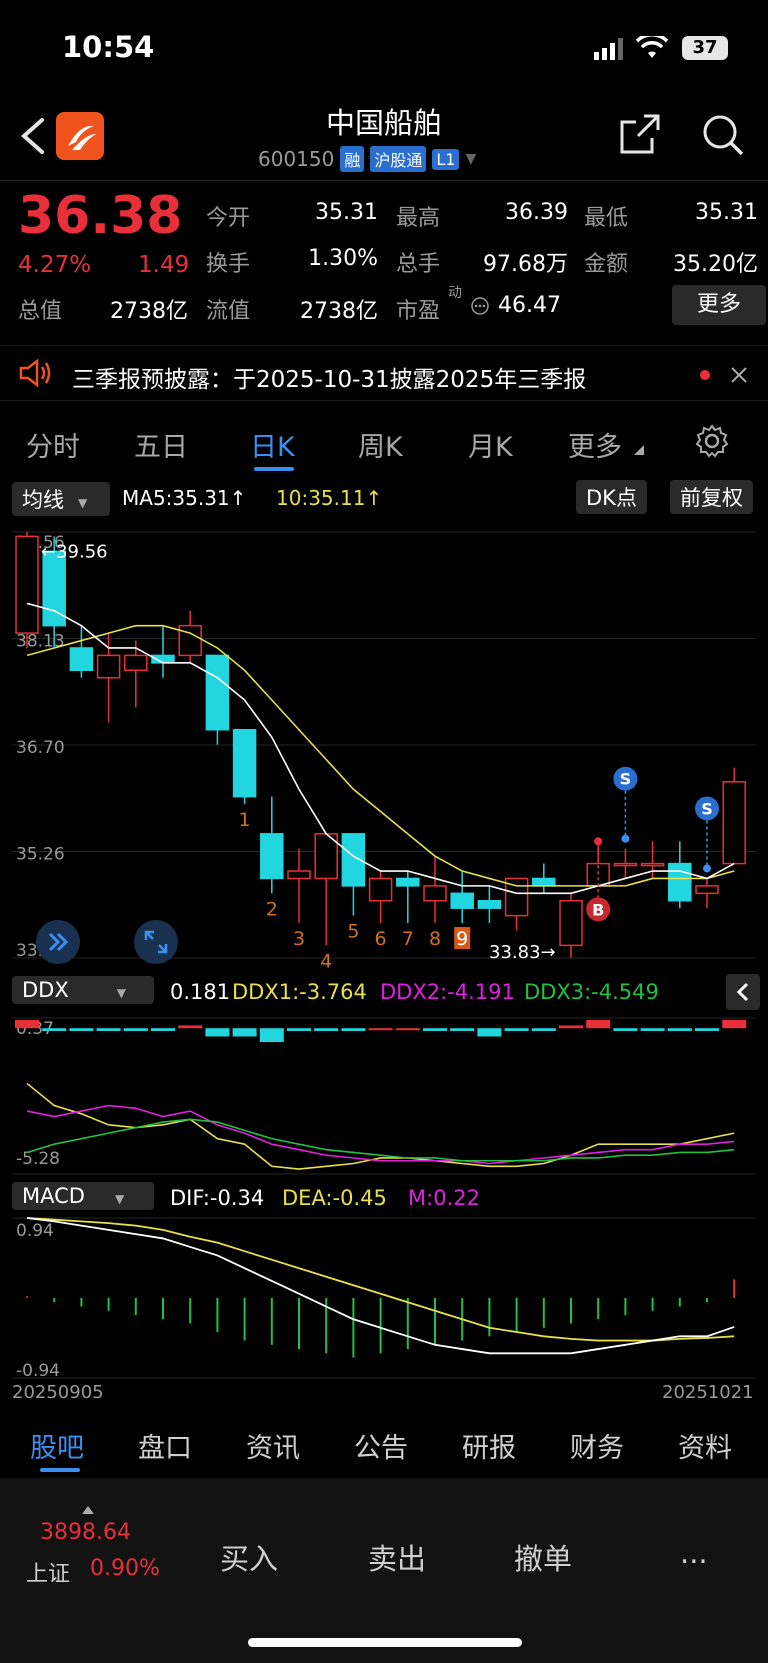 The image size is (768, 1663). I want to click on tab-monthly-k: 月K, so click(490, 444).